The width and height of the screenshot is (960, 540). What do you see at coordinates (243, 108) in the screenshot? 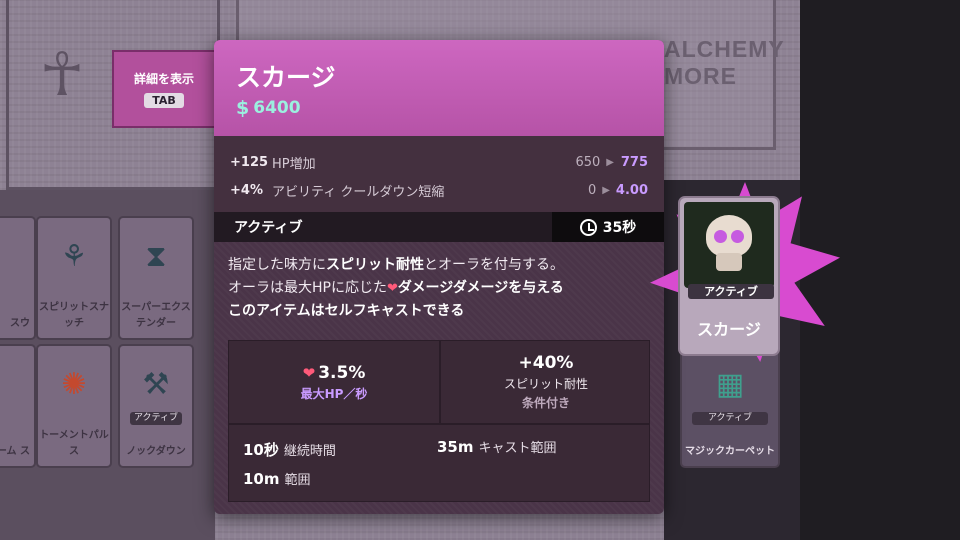
I see `soul-icon: $` at bounding box center [243, 108].